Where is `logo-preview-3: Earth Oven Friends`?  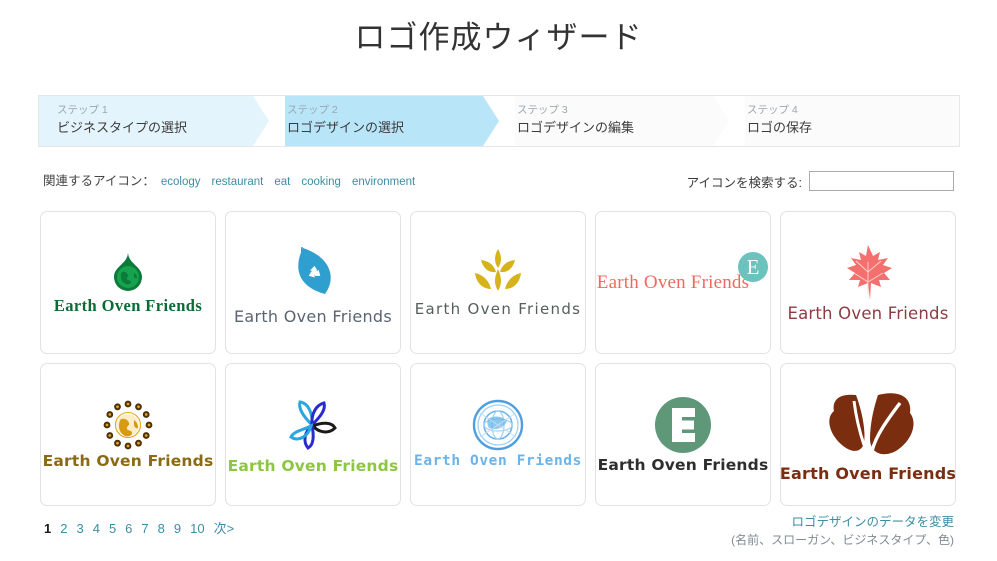
logo-preview-3: Earth Oven Friends is located at coordinates (498, 282).